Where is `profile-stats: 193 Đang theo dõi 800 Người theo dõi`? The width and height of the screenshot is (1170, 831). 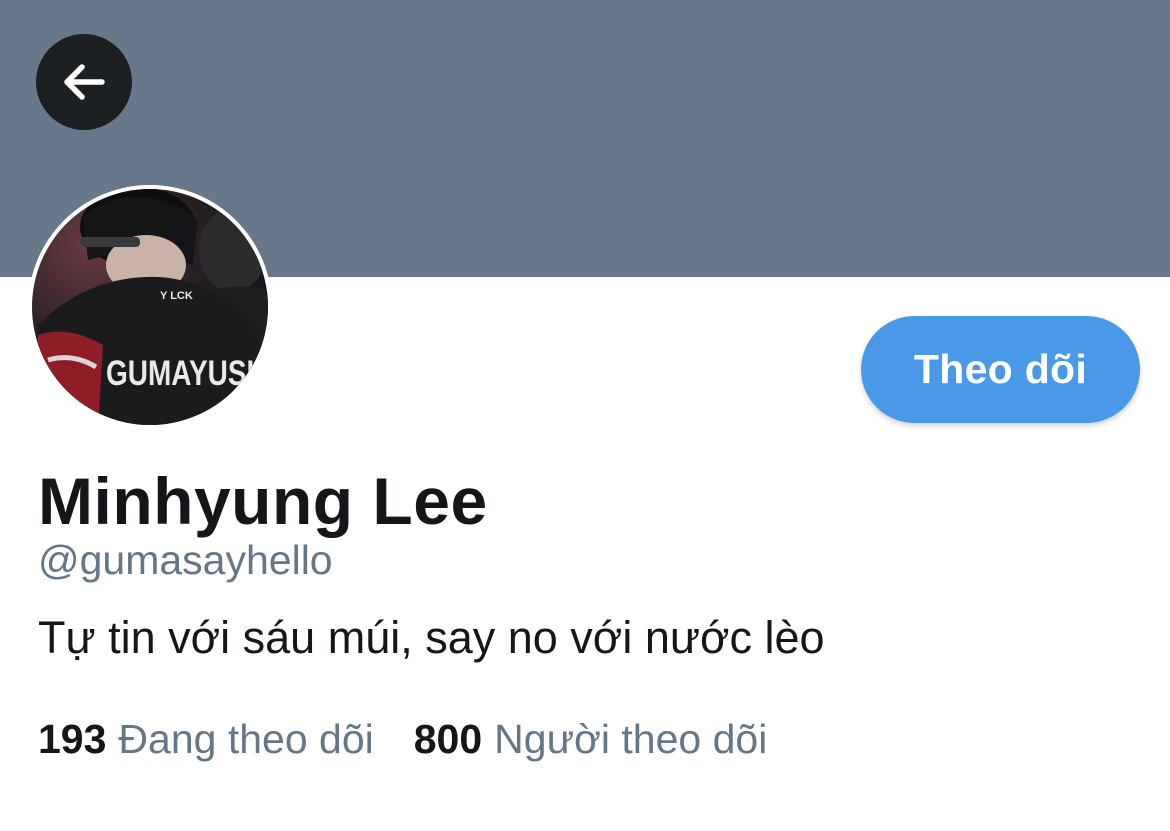 profile-stats: 193 Đang theo dõi 800 Người theo dõi is located at coordinates (402, 739).